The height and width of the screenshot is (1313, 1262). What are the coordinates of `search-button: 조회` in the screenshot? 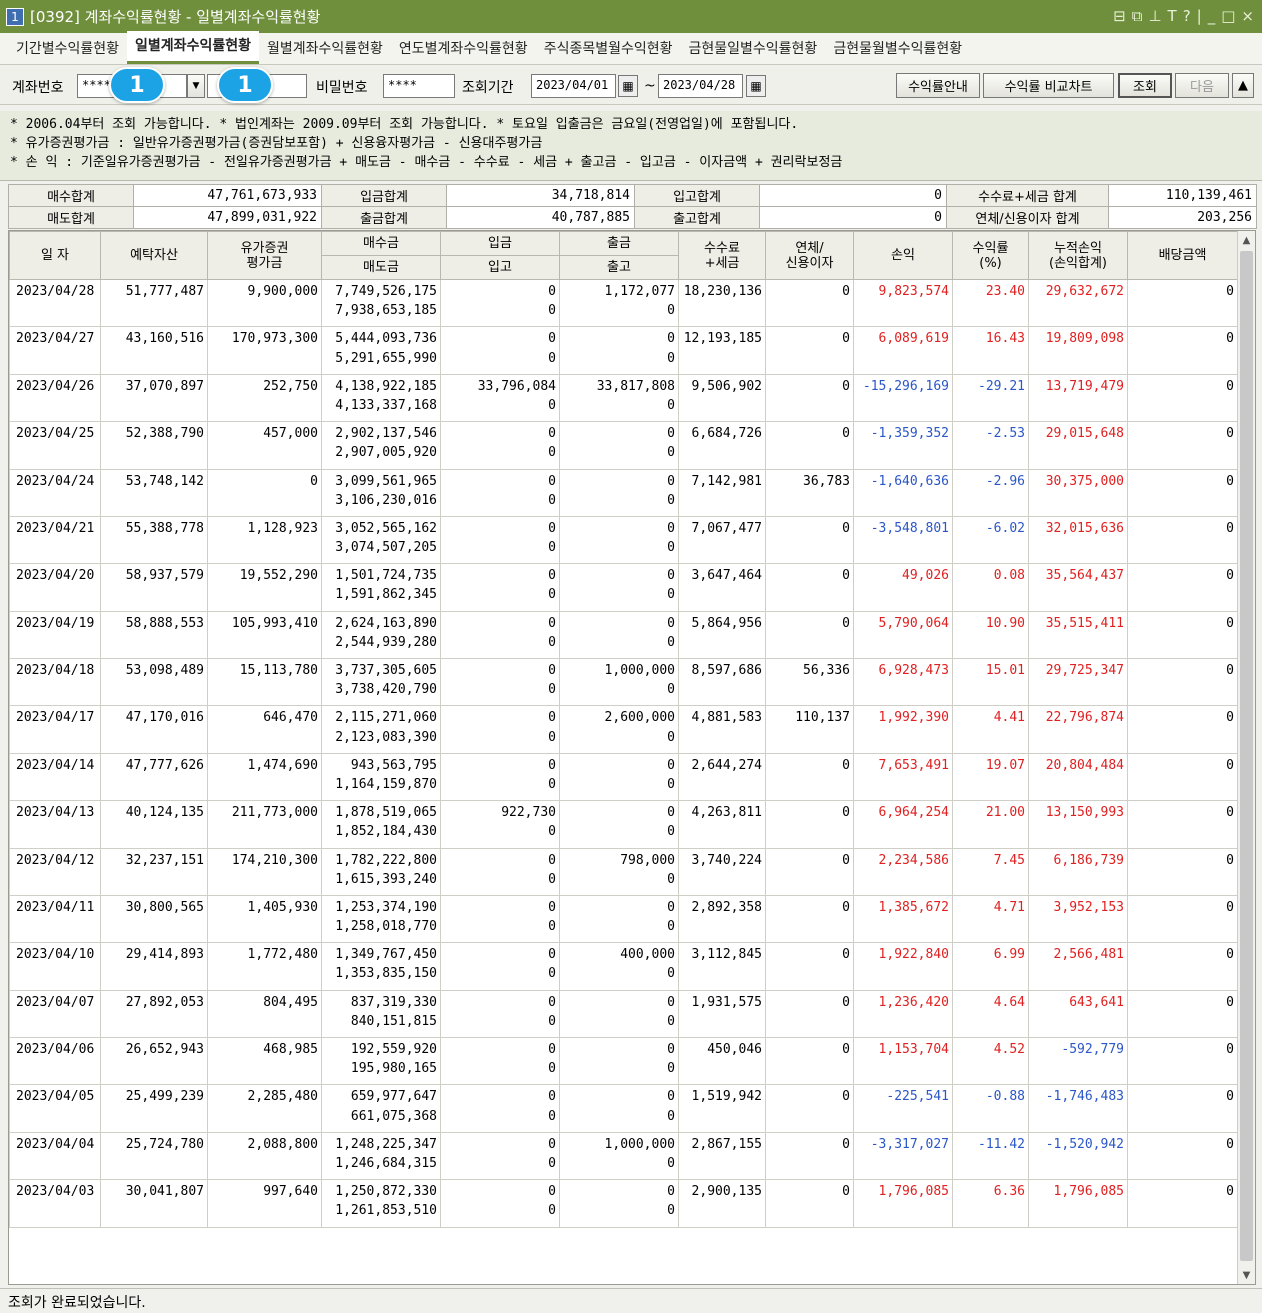 It's located at (1145, 85).